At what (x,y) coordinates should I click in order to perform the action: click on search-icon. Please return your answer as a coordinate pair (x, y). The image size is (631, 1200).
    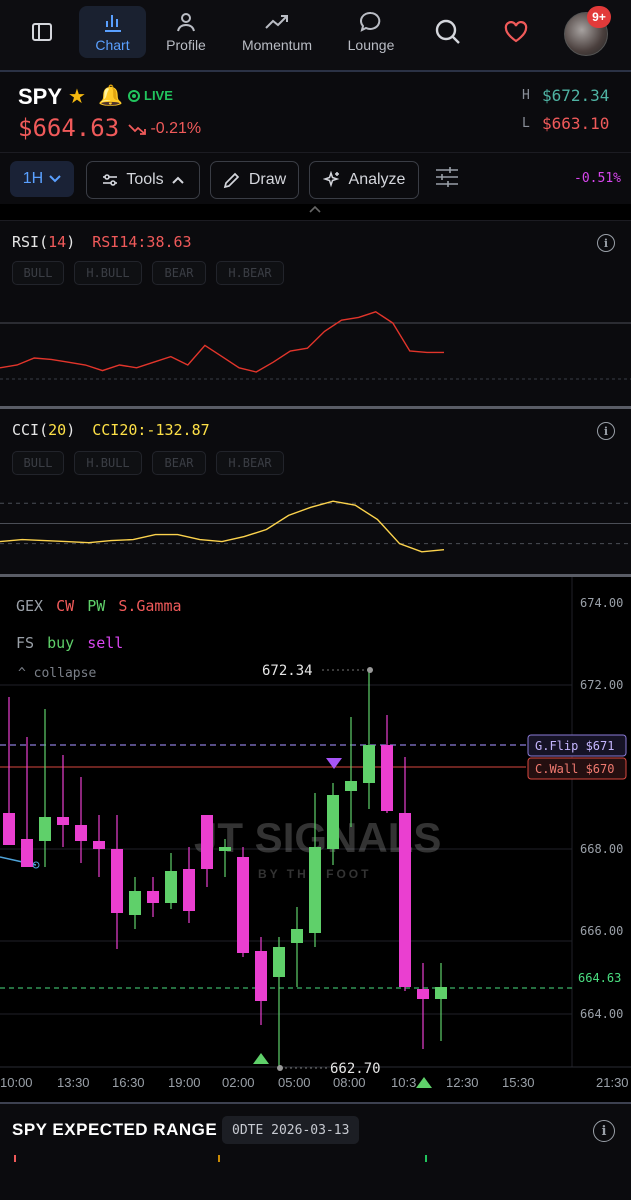
    Looking at the image, I should click on (447, 31).